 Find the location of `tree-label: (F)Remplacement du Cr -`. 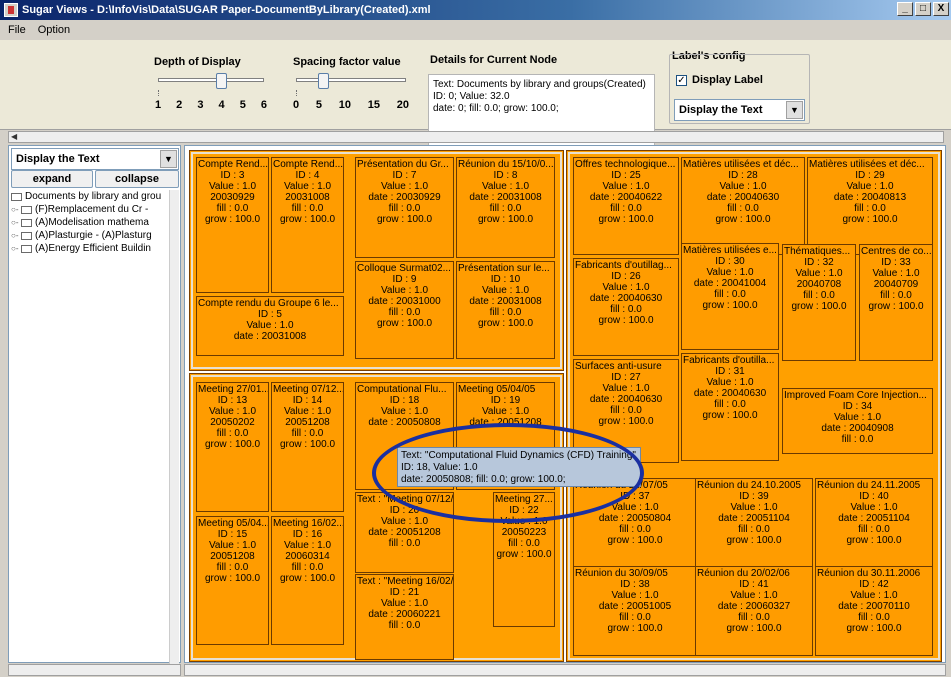

tree-label: (F)Remplacement du Cr - is located at coordinates (92, 209).